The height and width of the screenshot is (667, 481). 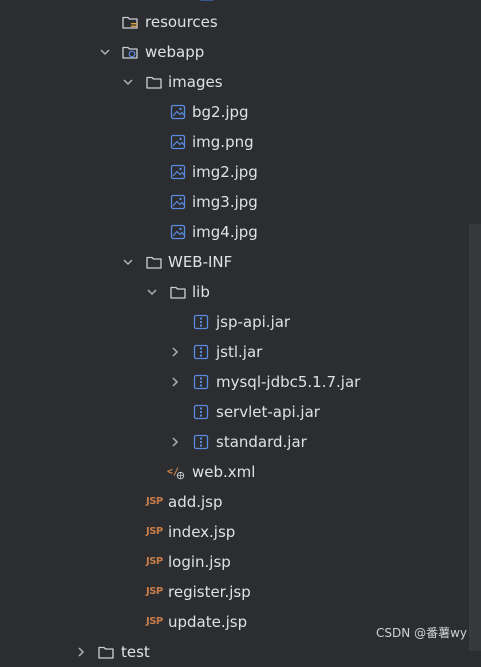 I want to click on tree-label: img3.jpg, so click(x=225, y=202).